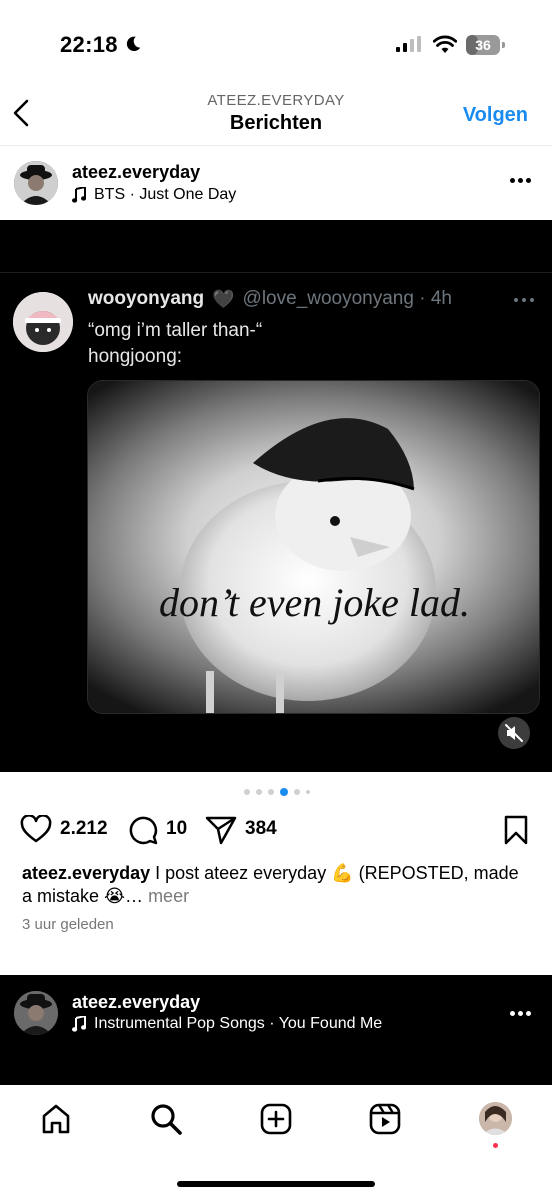 Image resolution: width=552 pixels, height=1200 pixels. Describe the element at coordinates (36, 829) in the screenshot. I see `like-icon` at that location.